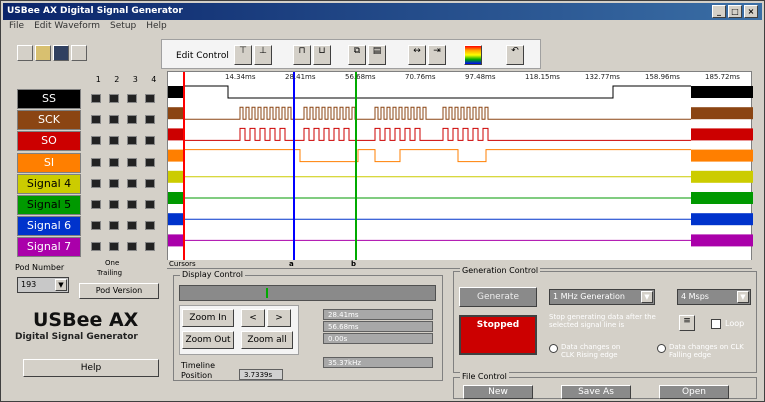 This screenshot has height=402, width=765. What do you see at coordinates (267, 293) in the screenshot?
I see `timeline-thumb` at bounding box center [267, 293].